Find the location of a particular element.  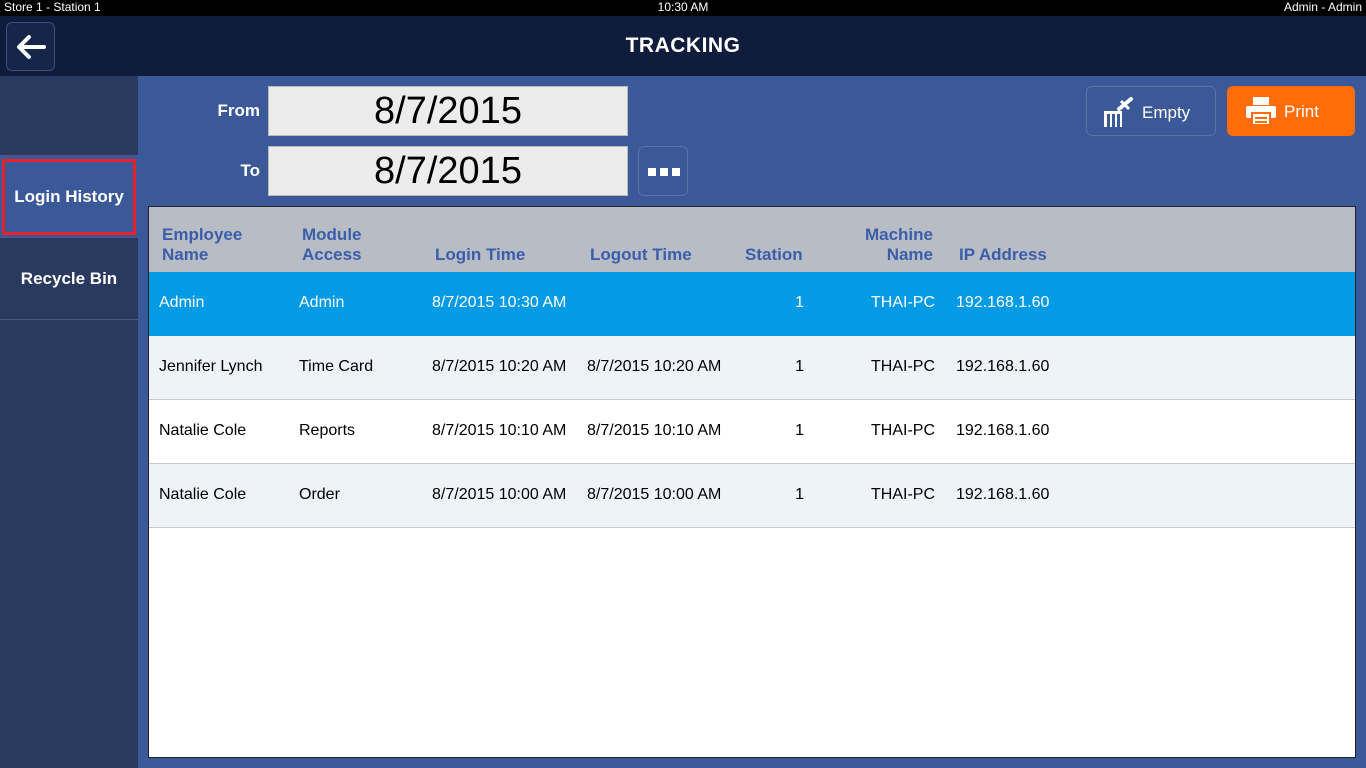

sidebar-item-label: Recycle Bin is located at coordinates (69, 278).